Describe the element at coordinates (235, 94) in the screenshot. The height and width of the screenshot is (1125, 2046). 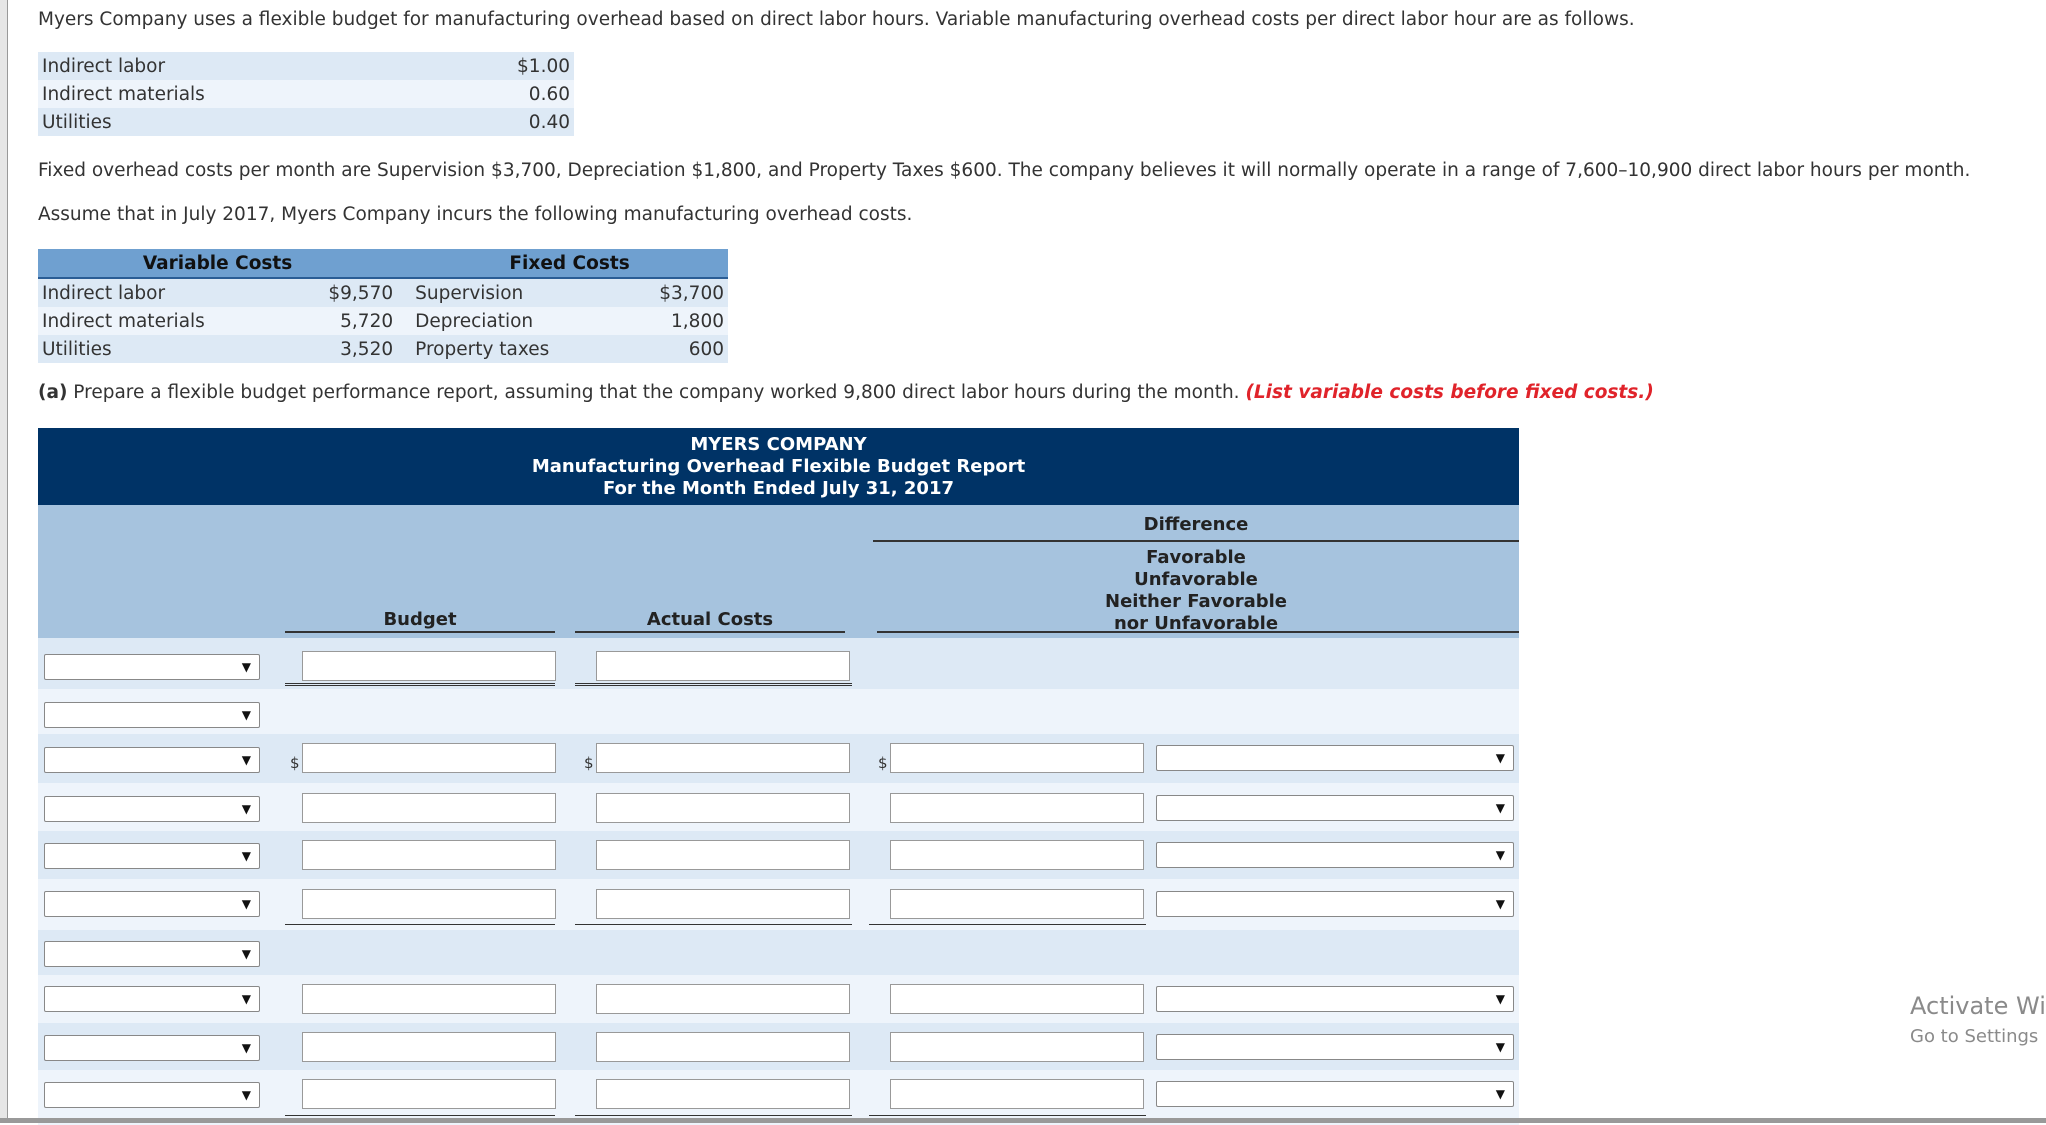
I see `rate-label: Indirect materials` at that location.